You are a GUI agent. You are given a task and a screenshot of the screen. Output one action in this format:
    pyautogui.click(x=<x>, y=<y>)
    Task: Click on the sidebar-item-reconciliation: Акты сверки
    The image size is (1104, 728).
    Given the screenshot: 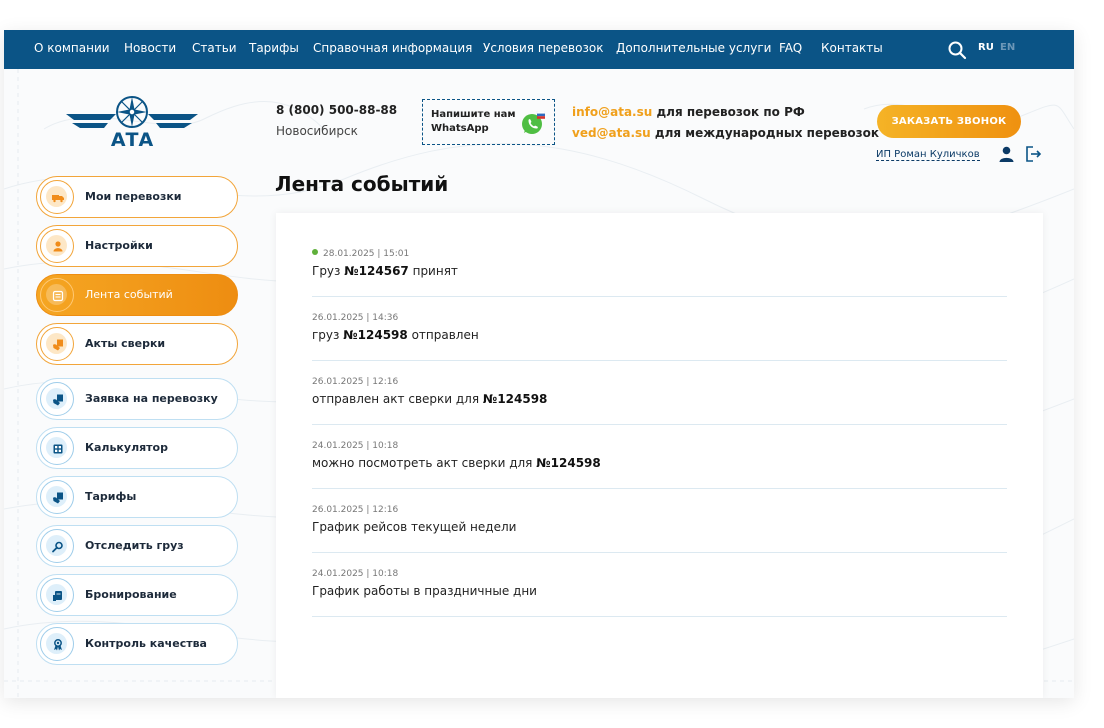 What is the action you would take?
    pyautogui.click(x=137, y=344)
    